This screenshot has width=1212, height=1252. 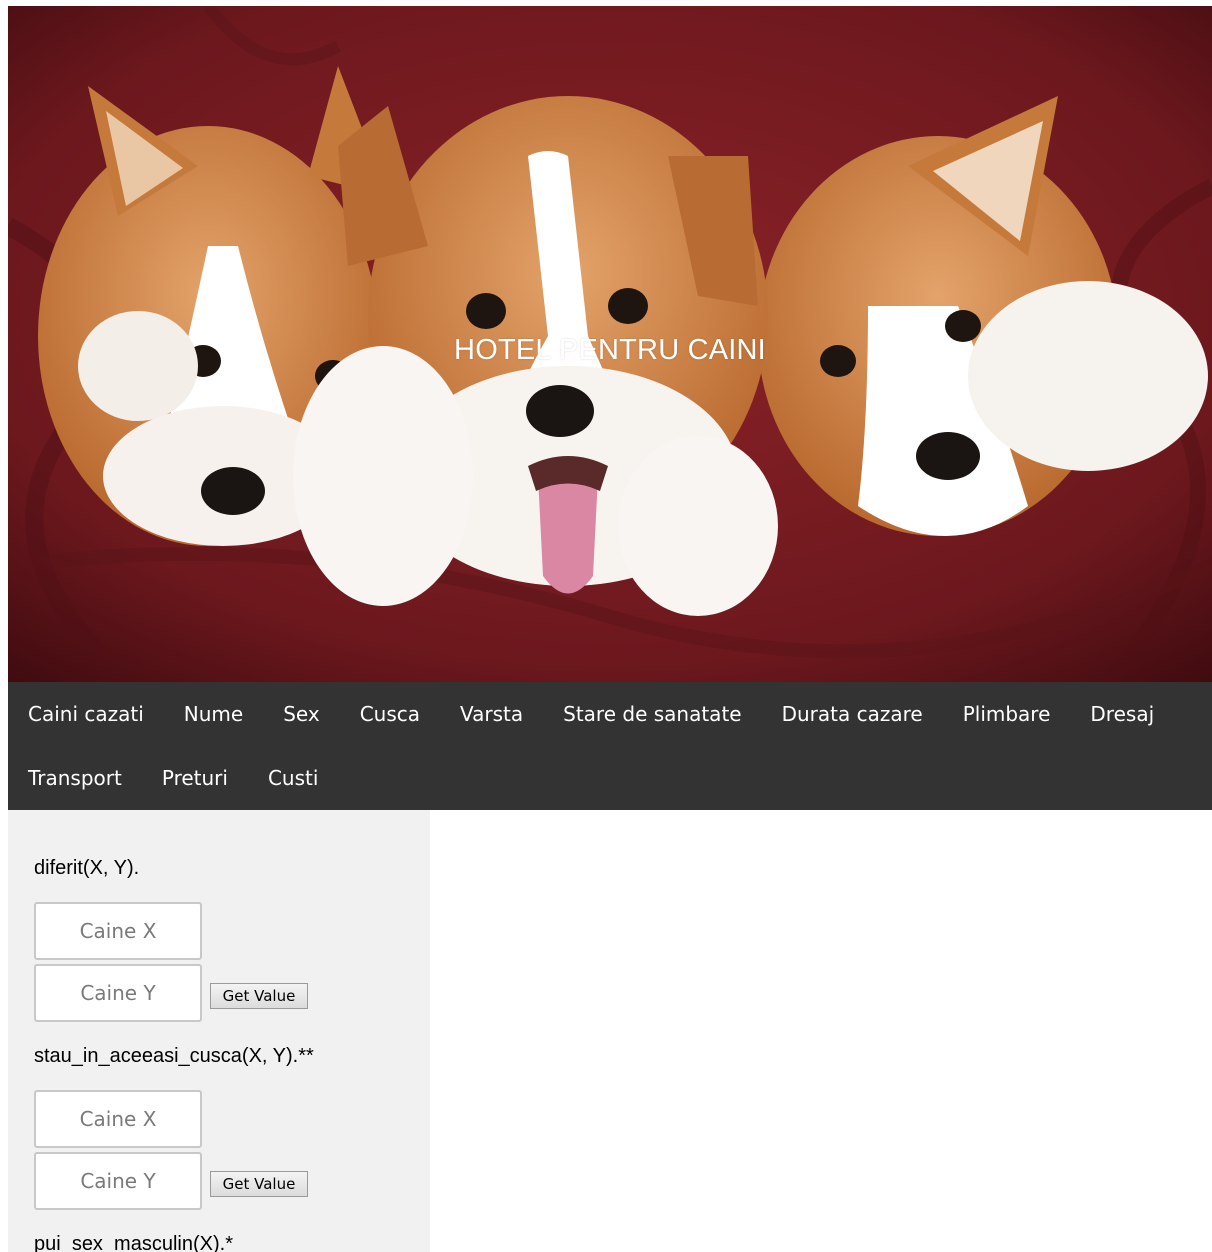 I want to click on query-label-stau-in-aceeasi-cusca: stau_in_aceeasi_cusca(X, Y).**, so click(x=174, y=1056).